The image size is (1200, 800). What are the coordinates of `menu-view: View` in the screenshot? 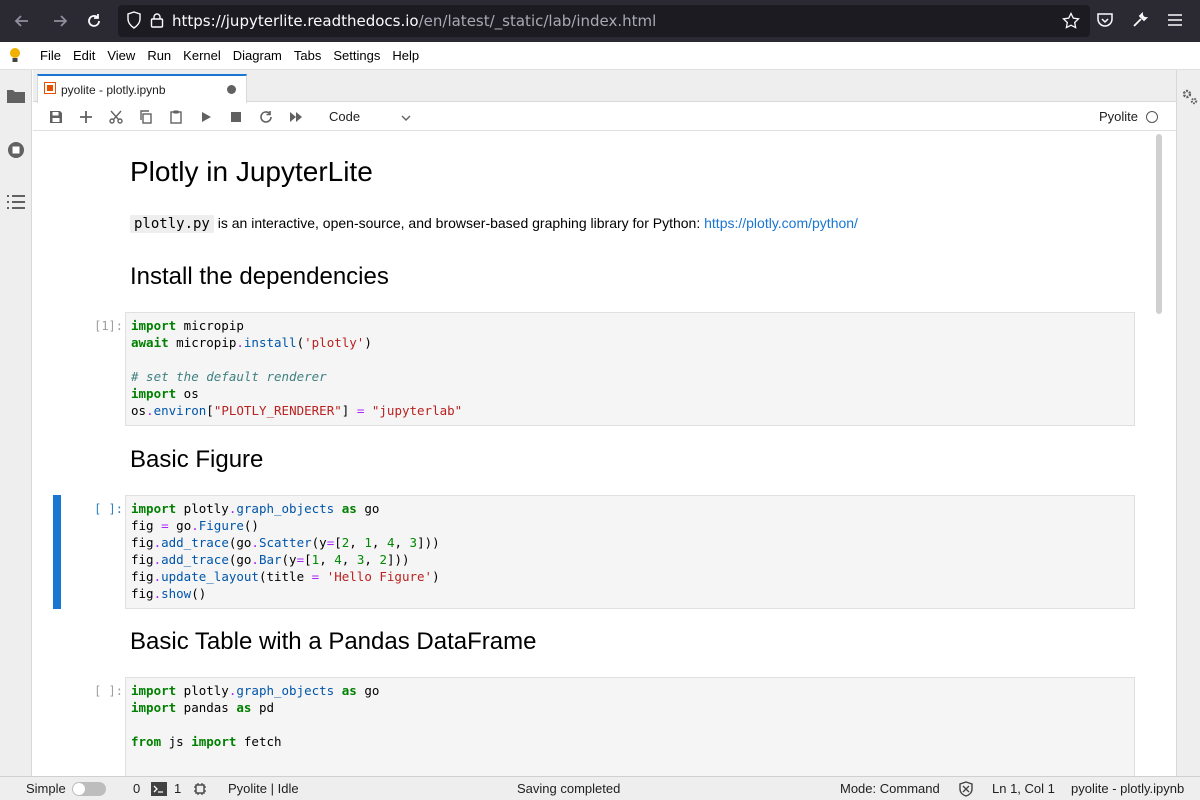 It's located at (121, 56).